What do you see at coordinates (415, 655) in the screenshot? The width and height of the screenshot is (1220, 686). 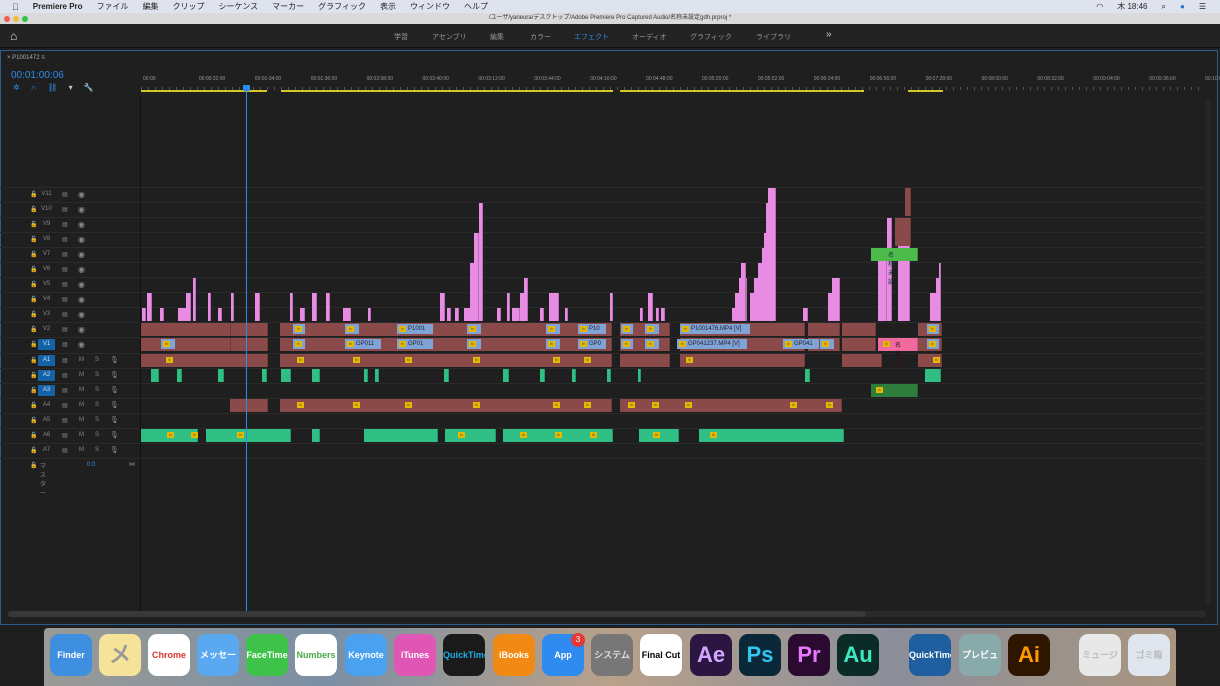 I see `dock-app-itunes: iTunes` at bounding box center [415, 655].